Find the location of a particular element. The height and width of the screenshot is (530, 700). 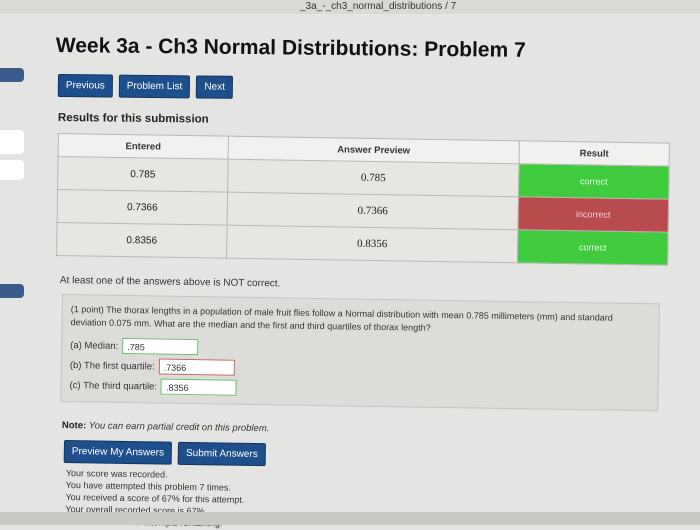

submission-actions: Preview My Answers Submit Answers is located at coordinates (164, 453).